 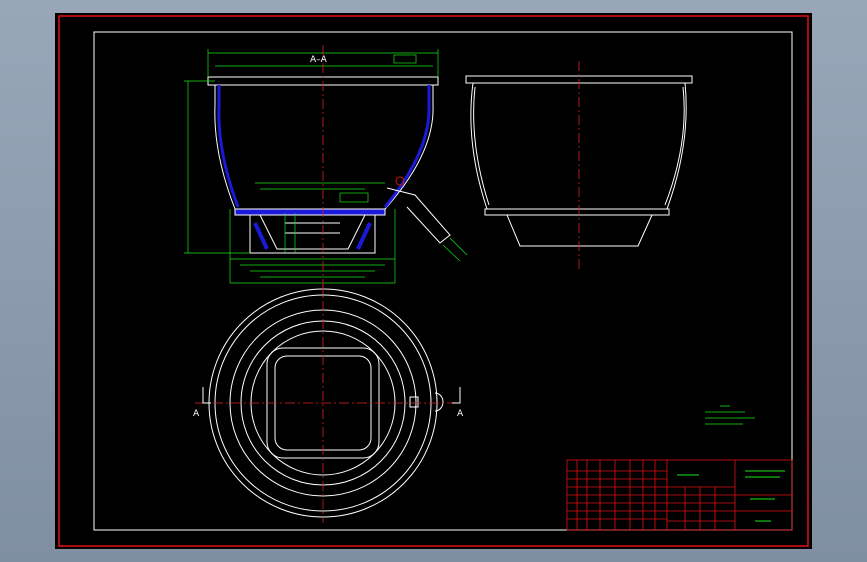 I want to click on section-view, so click(x=329, y=165).